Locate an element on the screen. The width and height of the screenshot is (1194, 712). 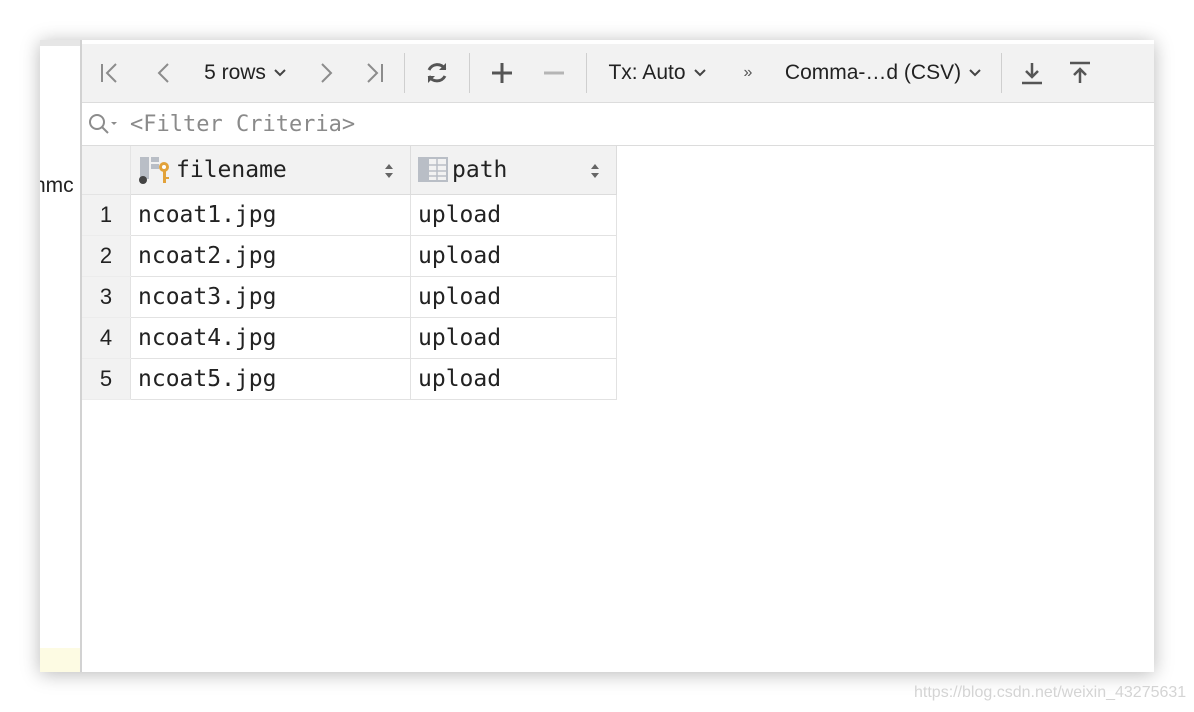
refresh-button is located at coordinates (437, 73).